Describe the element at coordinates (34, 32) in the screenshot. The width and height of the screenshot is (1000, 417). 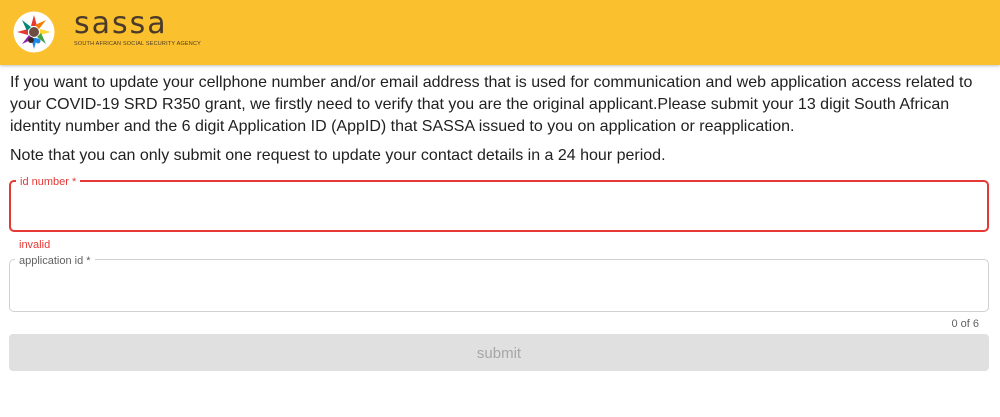
I see `sassa-hands-logo-icon` at that location.